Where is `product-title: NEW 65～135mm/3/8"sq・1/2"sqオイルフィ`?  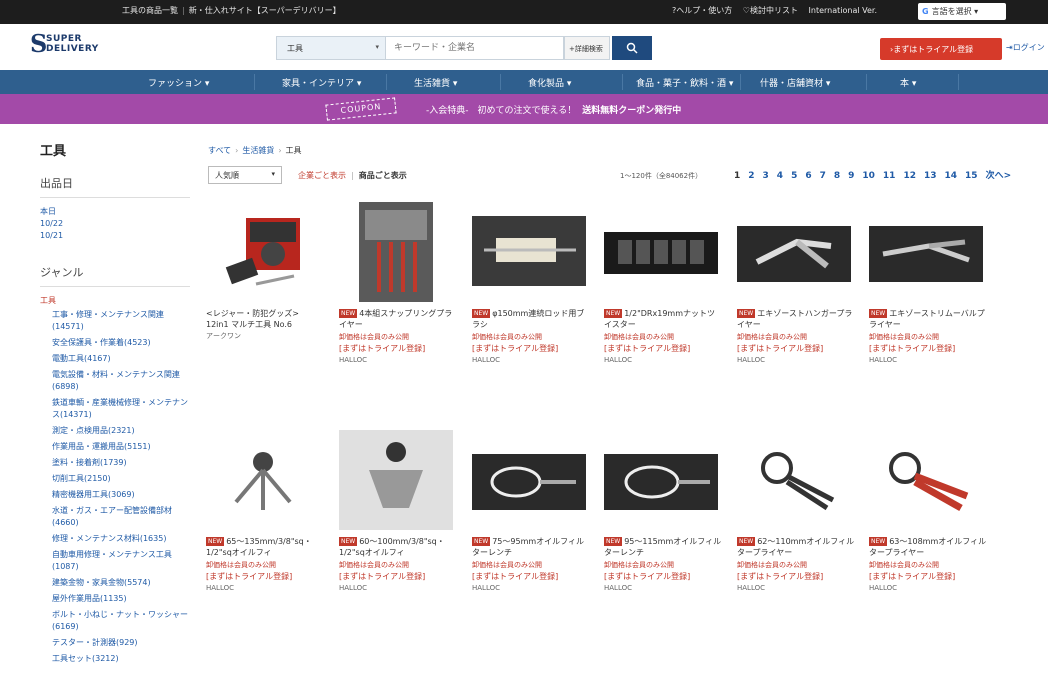
product-title: NEW 65～135mm/3/8"sq・1/2"sqオイルフィ is located at coordinates (265, 547).